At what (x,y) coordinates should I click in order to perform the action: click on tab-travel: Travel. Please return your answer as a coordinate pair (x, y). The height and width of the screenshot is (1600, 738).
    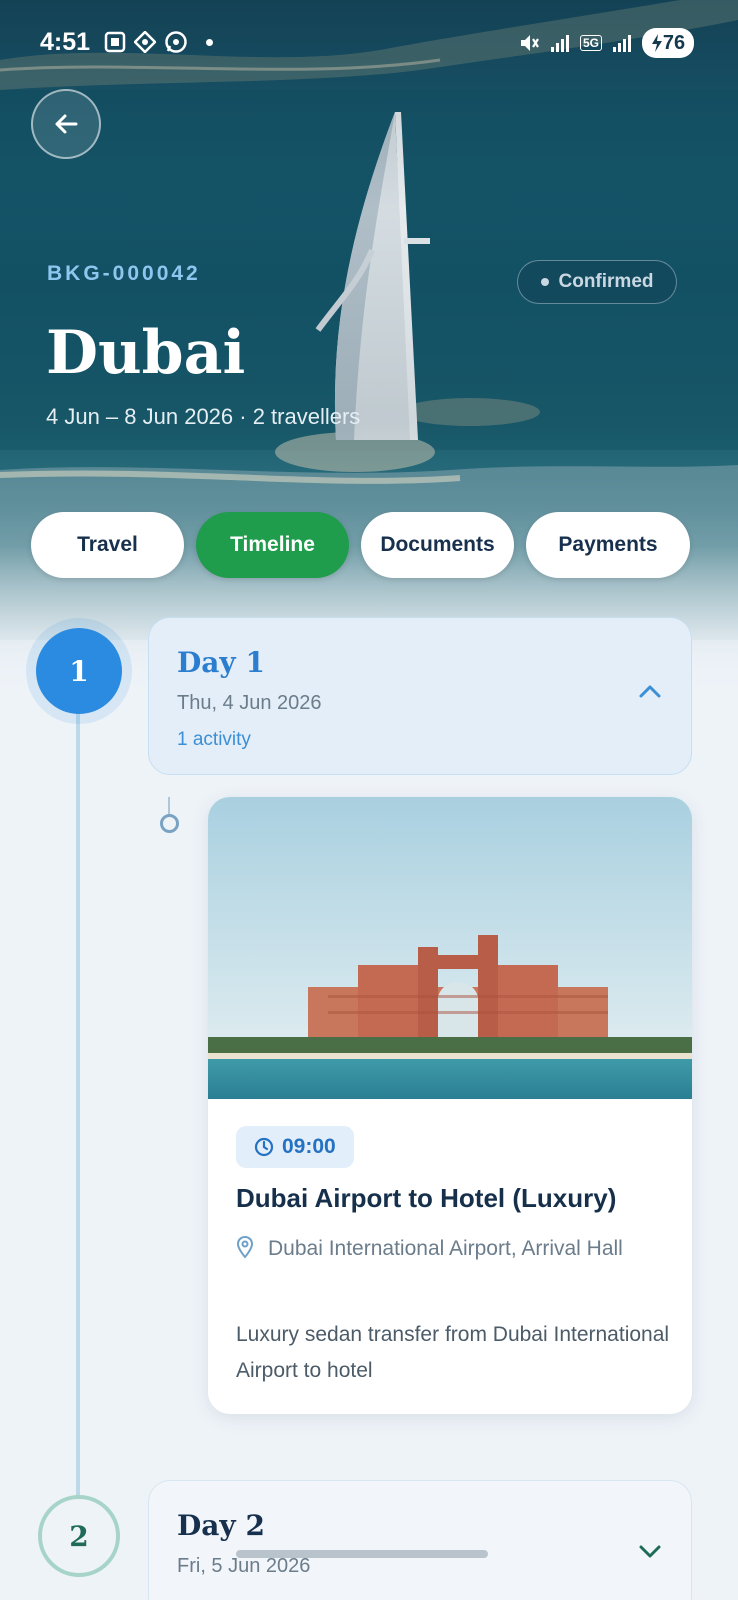
    Looking at the image, I should click on (107, 545).